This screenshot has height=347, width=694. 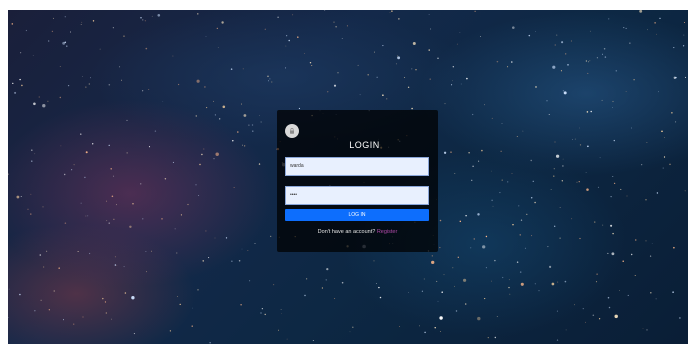 I want to click on register-link: Register, so click(x=387, y=232).